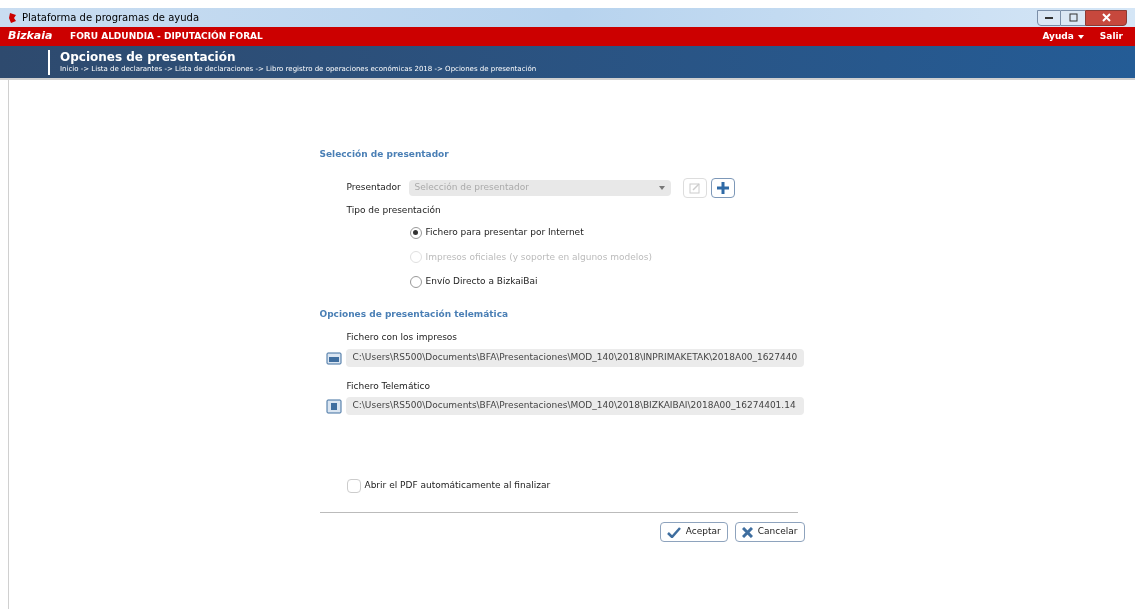 Image resolution: width=1135 pixels, height=609 pixels. What do you see at coordinates (388, 386) in the screenshot?
I see `field-label: Fichero Telemático` at bounding box center [388, 386].